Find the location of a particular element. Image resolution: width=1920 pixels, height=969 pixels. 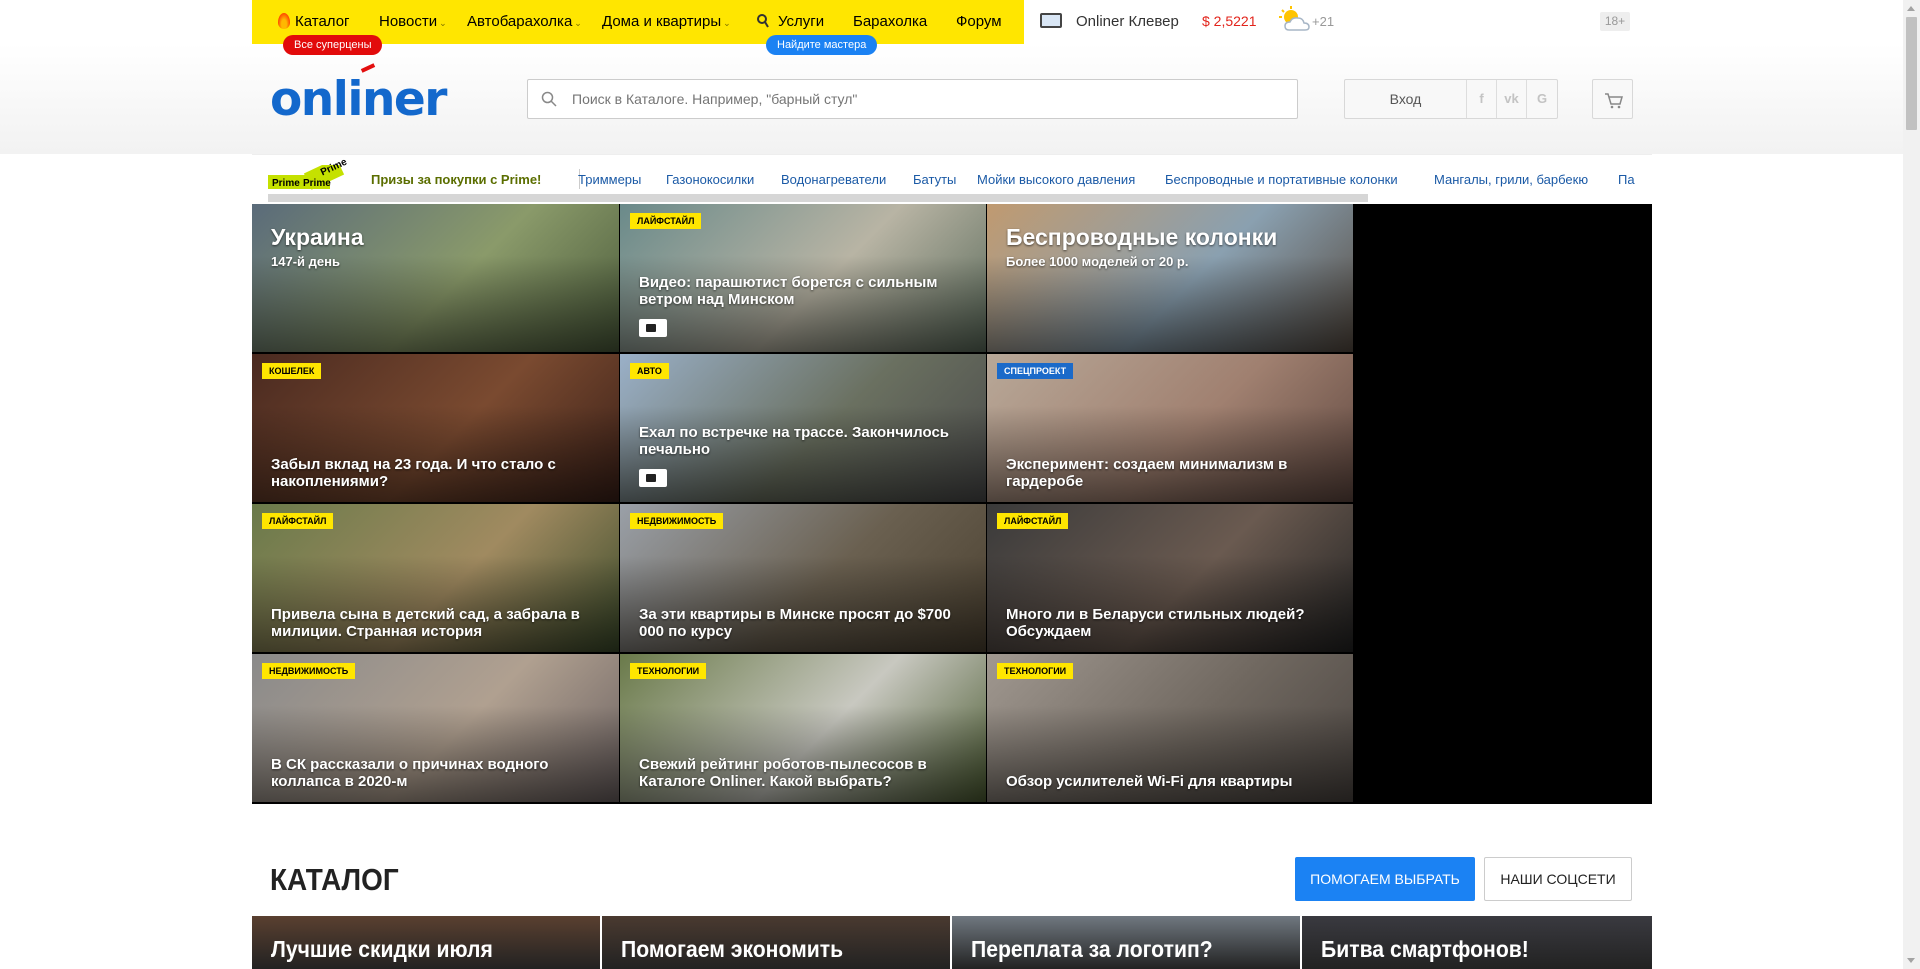

nav-forum-label: Форум is located at coordinates (979, 21).